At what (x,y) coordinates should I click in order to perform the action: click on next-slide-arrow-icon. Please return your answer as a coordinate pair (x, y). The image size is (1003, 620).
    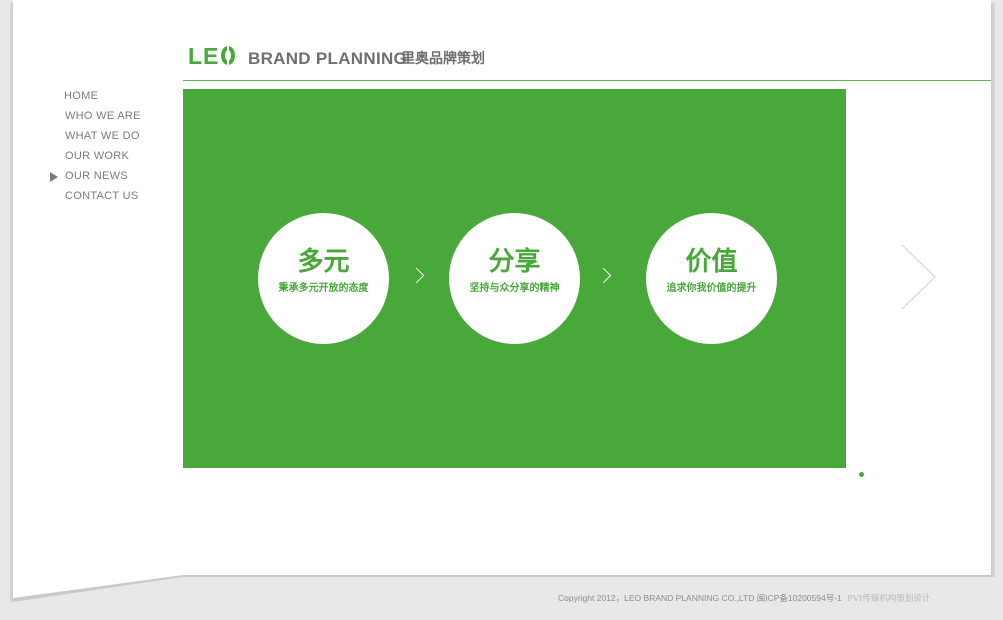
    Looking at the image, I should click on (920, 277).